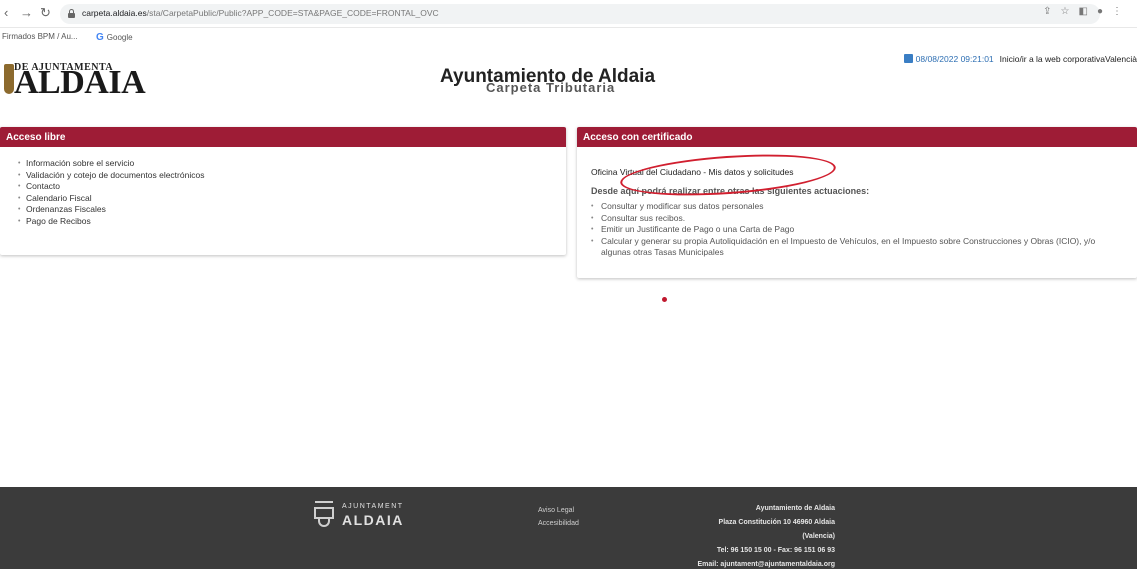 This screenshot has height=569, width=1137. Describe the element at coordinates (818, 536) in the screenshot. I see `footer-info-line: (Valencia)` at that location.